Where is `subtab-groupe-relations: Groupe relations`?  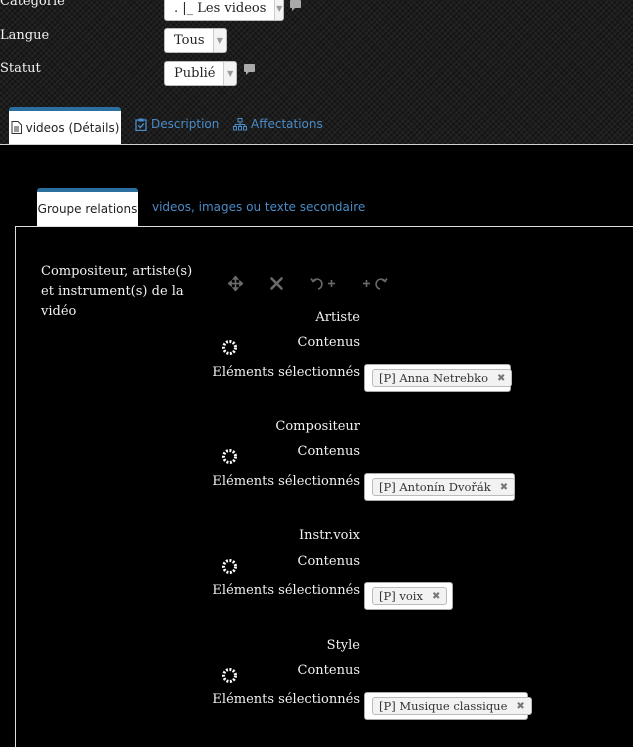 subtab-groupe-relations: Groupe relations is located at coordinates (87, 207).